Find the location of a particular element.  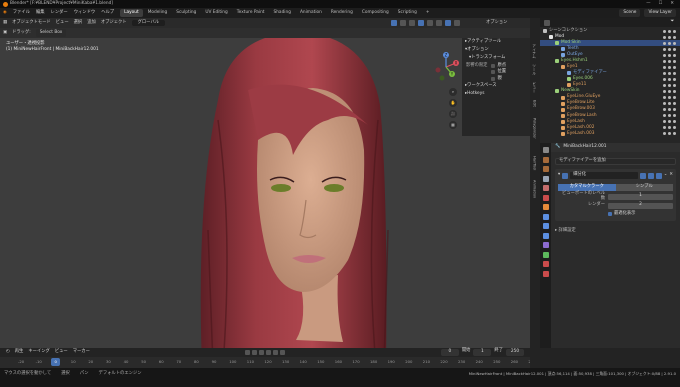

workspace-tab-texture-paint: Texture Paint is located at coordinates (251, 13).